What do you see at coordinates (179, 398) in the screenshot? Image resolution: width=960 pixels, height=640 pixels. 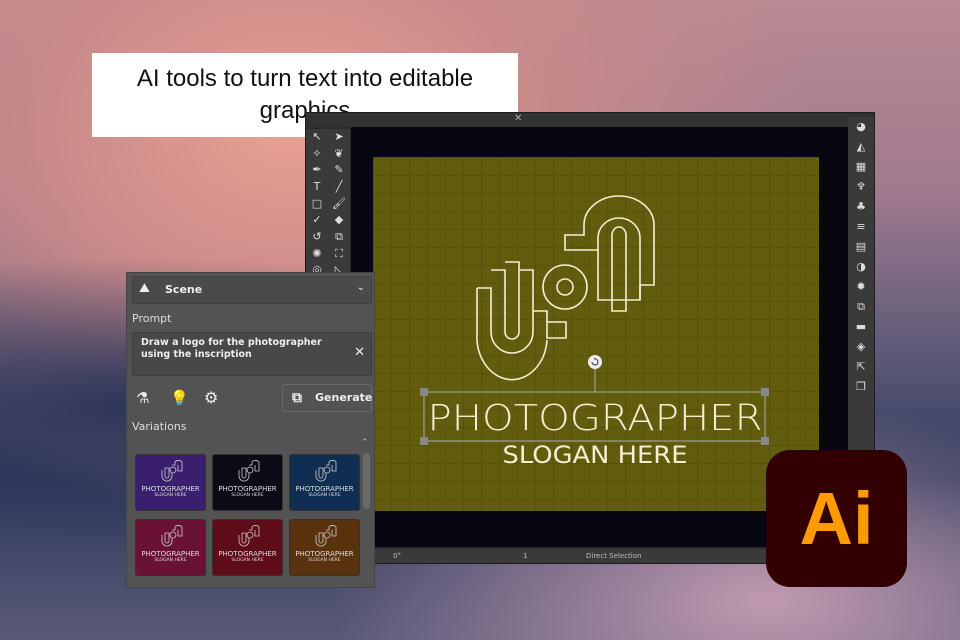 I see `lightbulb-icon: 💡` at bounding box center [179, 398].